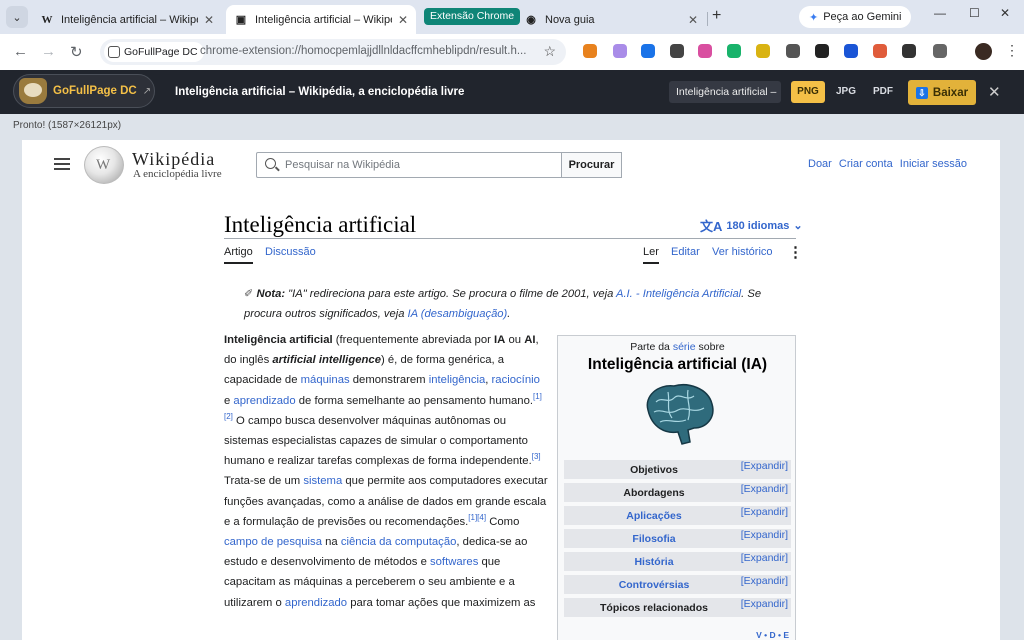 The image size is (1024, 640). What do you see at coordinates (654, 562) in the screenshot?
I see `infobox-section-label: História` at bounding box center [654, 562].